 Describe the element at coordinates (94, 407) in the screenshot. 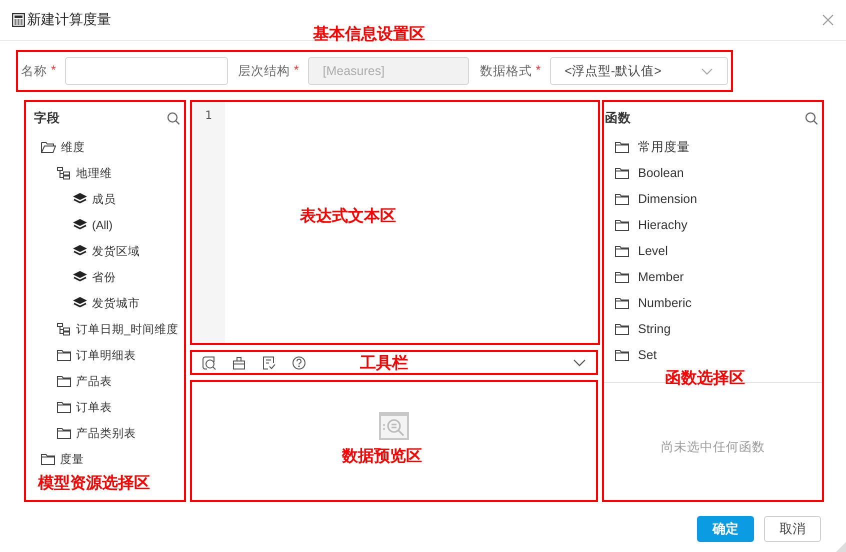

I see `tree-item: 订单表` at that location.